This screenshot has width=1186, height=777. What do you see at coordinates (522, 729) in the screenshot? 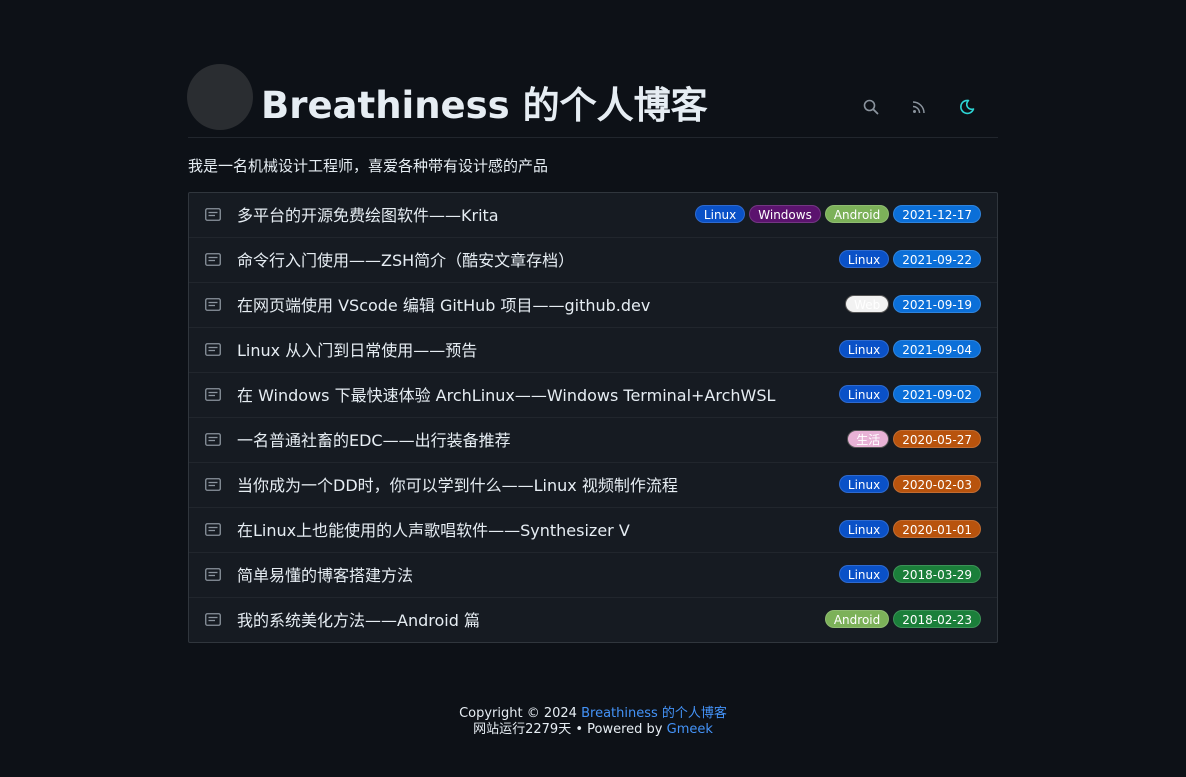
I see `uptime-text: 网站运行2279天` at bounding box center [522, 729].